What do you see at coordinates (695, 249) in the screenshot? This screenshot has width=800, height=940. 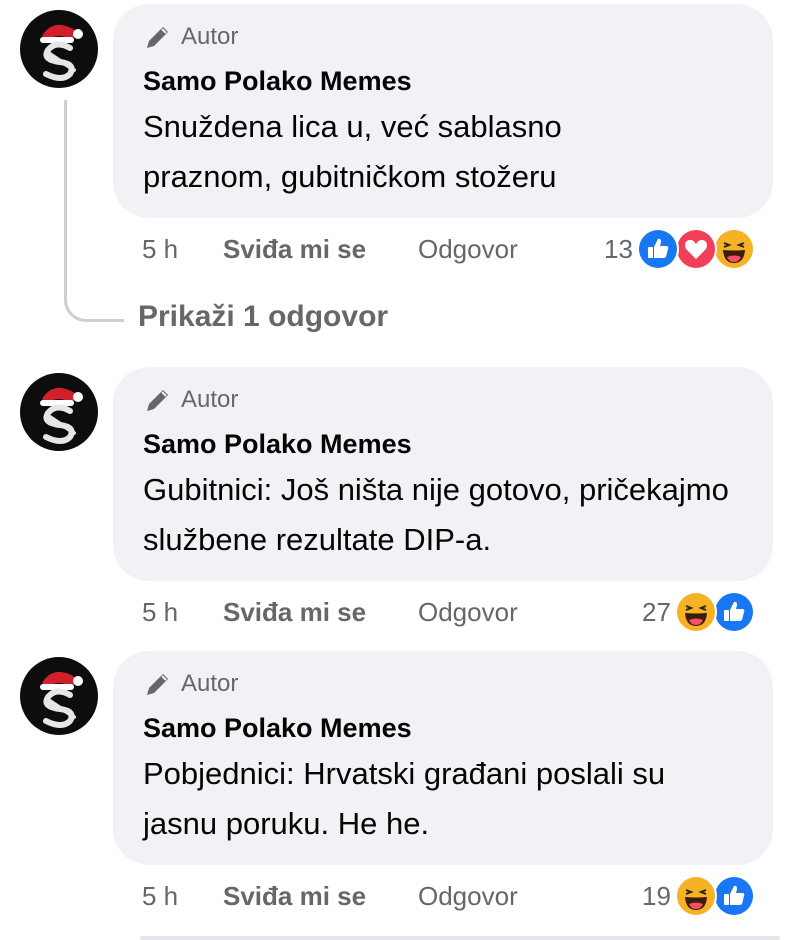 I see `love-icon` at bounding box center [695, 249].